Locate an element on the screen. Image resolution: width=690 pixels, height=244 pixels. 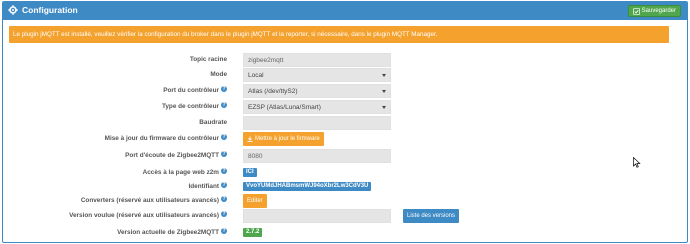
row-version-actuelle: Version actuelle de Zigbee2MQTT ? 2.7.2 is located at coordinates (345, 233).